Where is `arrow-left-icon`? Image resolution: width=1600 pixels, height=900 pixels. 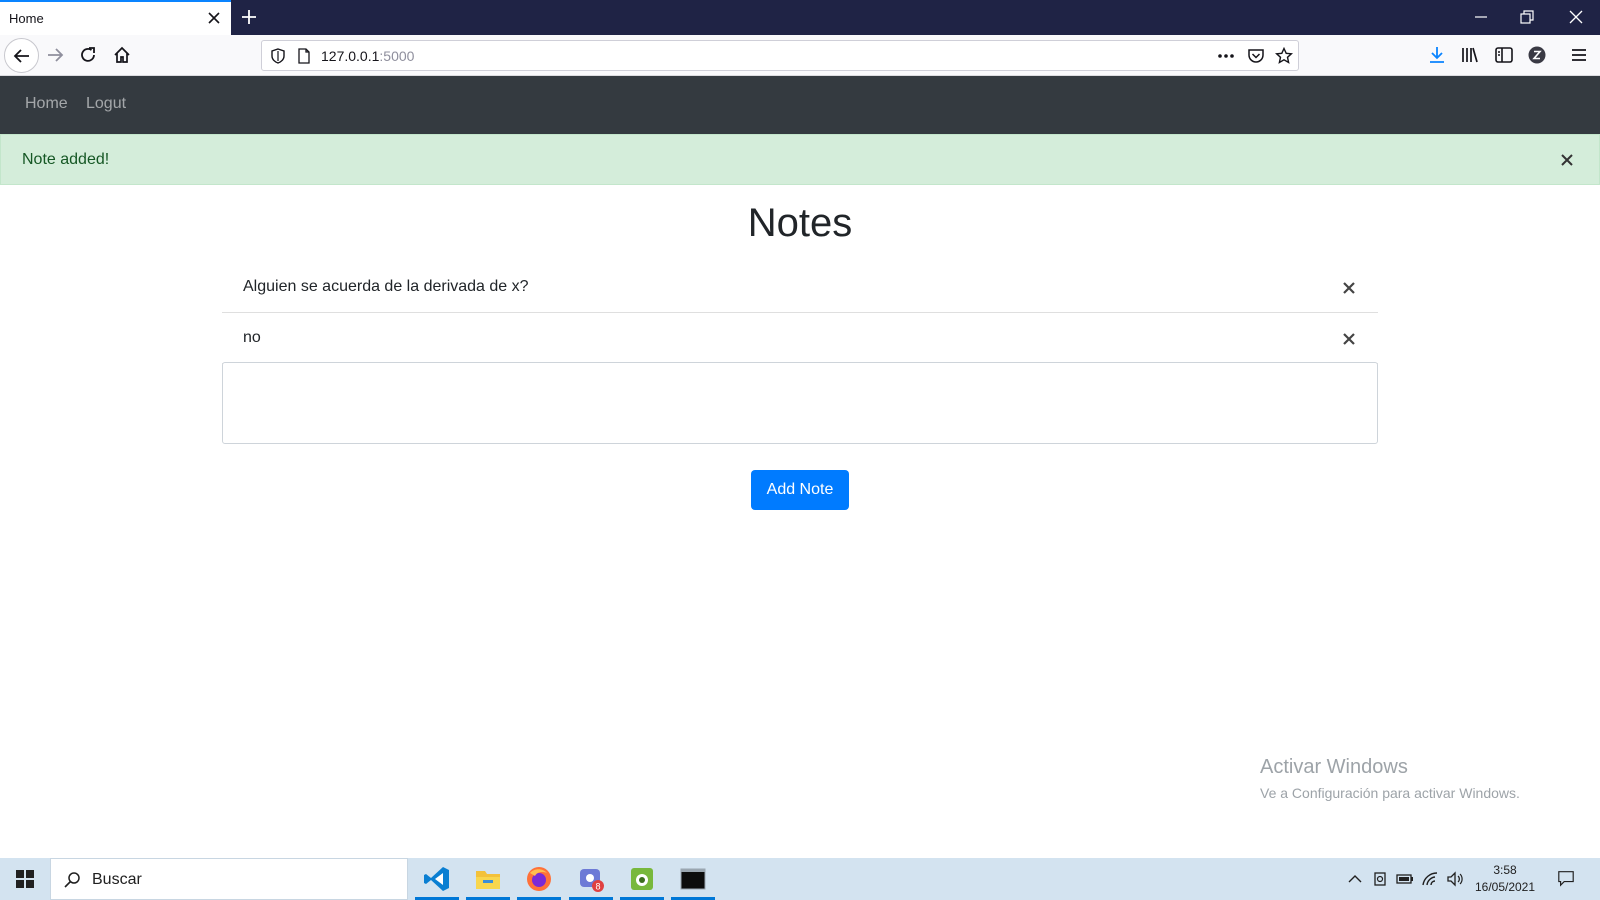
arrow-left-icon is located at coordinates (21, 55).